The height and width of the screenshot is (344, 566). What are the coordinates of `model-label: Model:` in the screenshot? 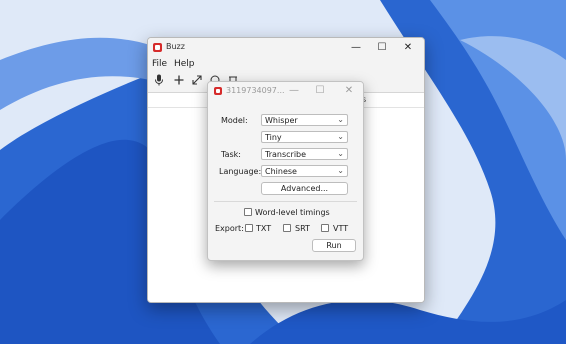 It's located at (234, 120).